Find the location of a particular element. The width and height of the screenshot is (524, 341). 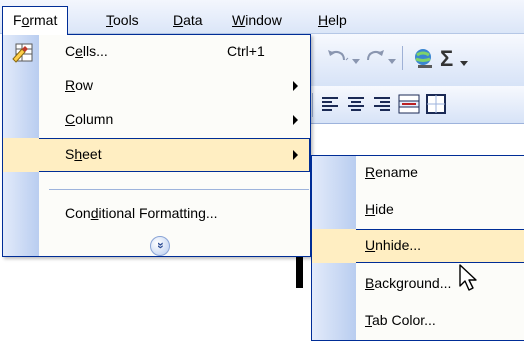

menu-bar: Format Tools Data Window Help is located at coordinates (262, 17).